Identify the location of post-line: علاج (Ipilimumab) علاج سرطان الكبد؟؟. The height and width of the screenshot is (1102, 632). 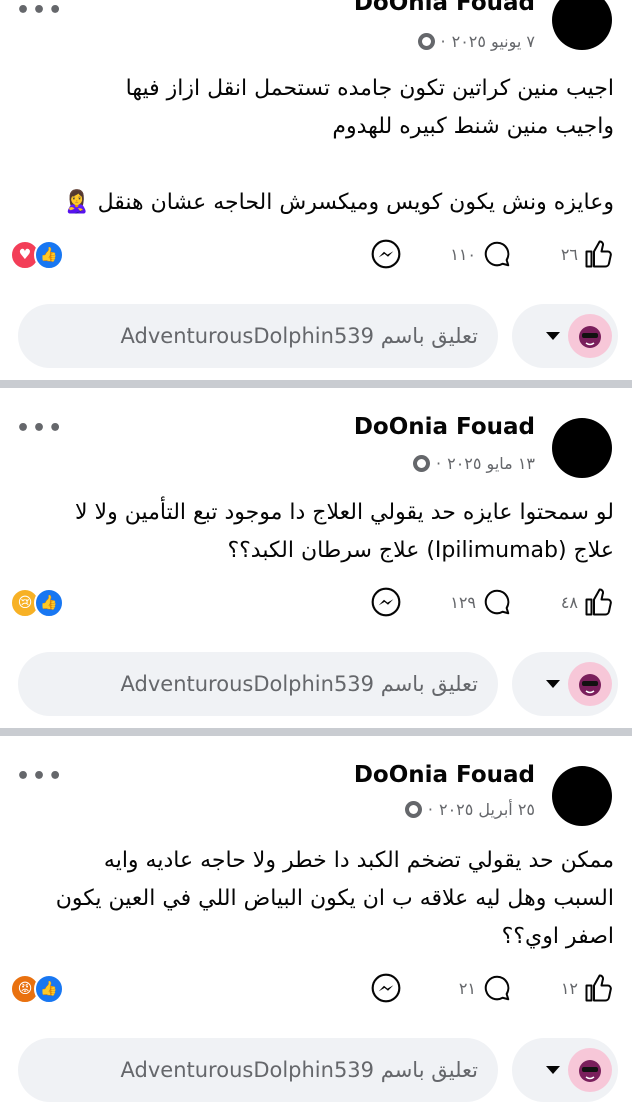
(420, 550).